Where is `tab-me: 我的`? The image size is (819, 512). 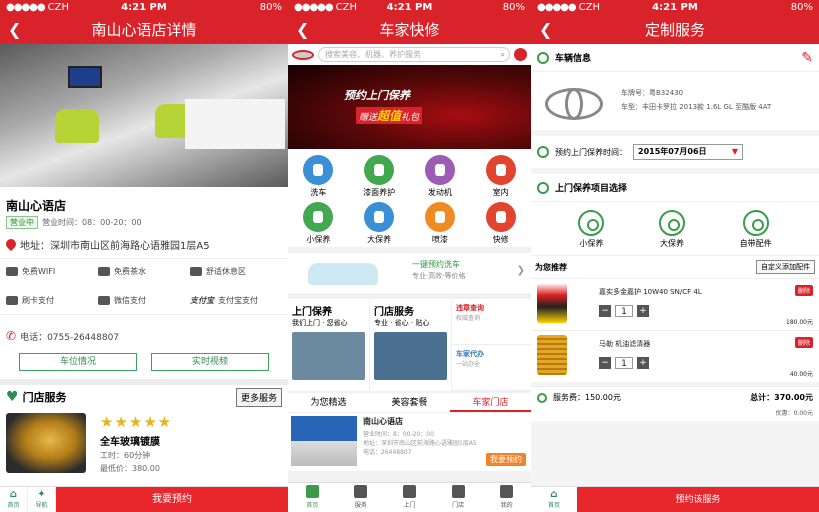 tab-me: 我的 is located at coordinates (506, 497).